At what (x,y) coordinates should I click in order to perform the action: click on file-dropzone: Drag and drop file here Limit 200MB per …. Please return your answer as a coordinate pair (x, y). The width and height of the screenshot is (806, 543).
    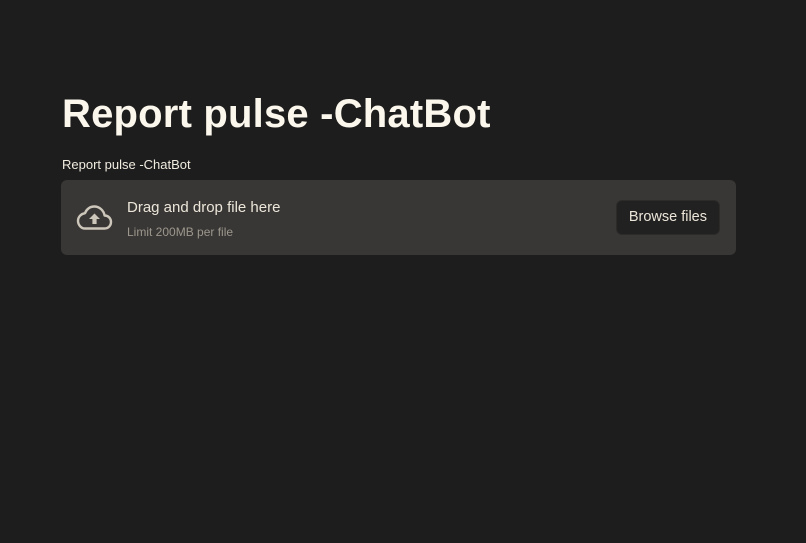
    Looking at the image, I should click on (398, 217).